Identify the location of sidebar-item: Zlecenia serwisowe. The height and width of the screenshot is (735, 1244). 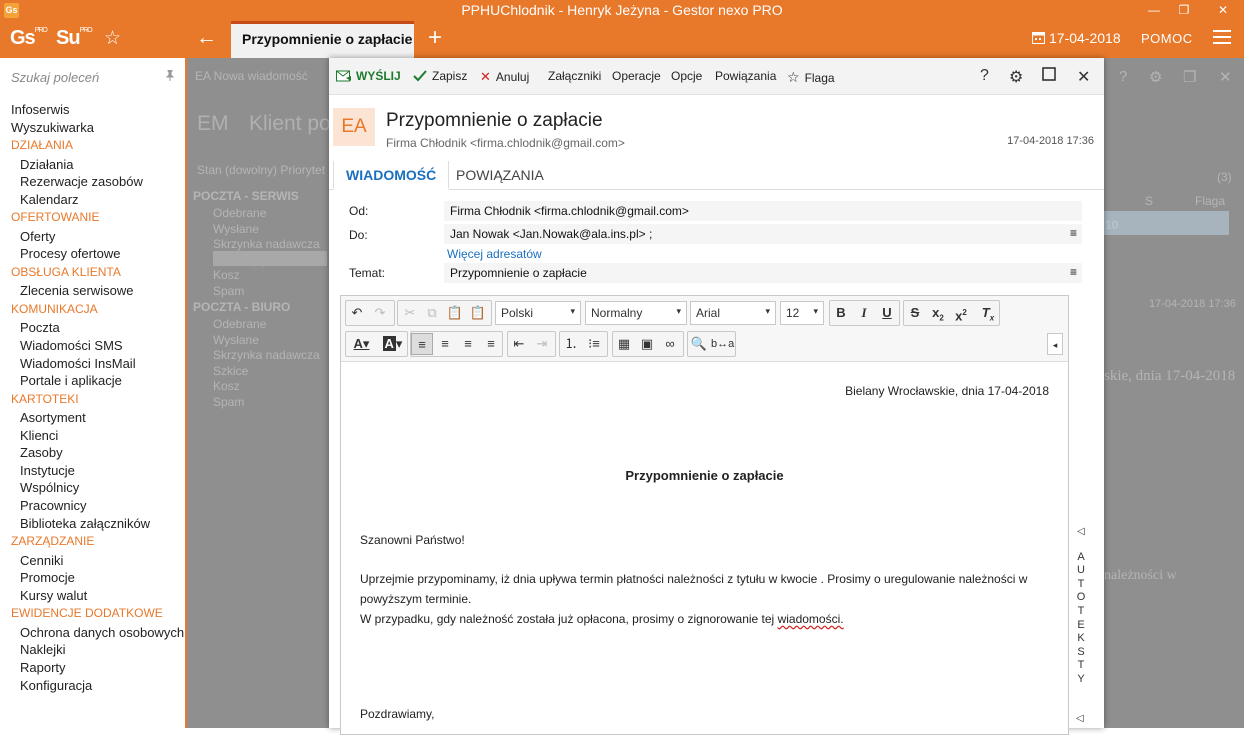
(92, 291).